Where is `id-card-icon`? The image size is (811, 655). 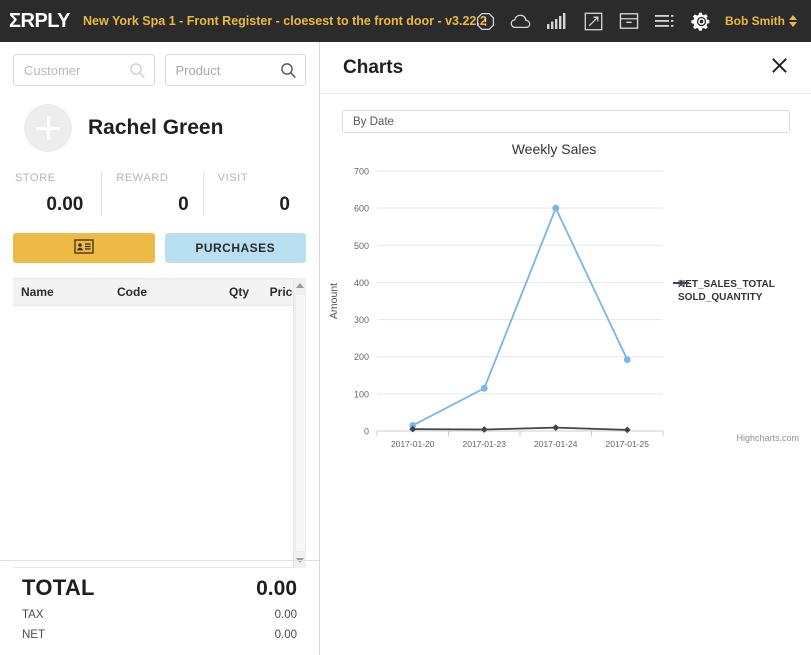 id-card-icon is located at coordinates (84, 248).